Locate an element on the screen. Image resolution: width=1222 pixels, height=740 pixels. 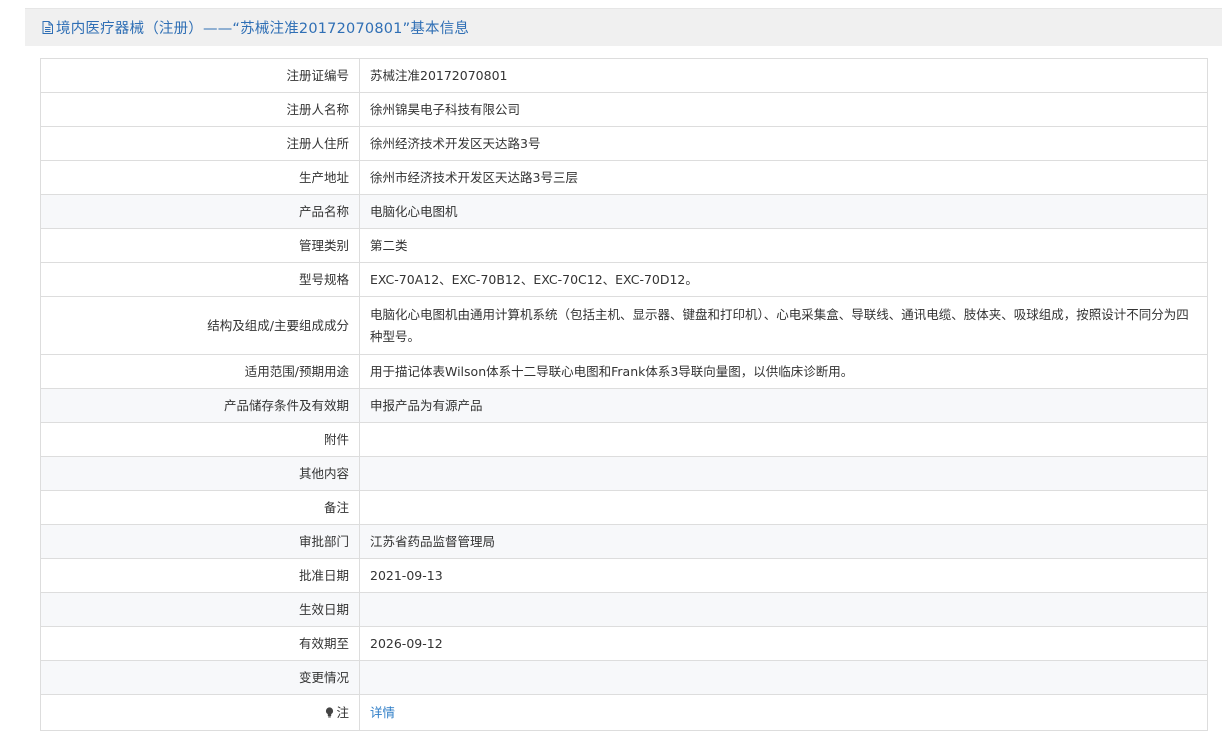
row-value: 2021-09-13 is located at coordinates (783, 575).